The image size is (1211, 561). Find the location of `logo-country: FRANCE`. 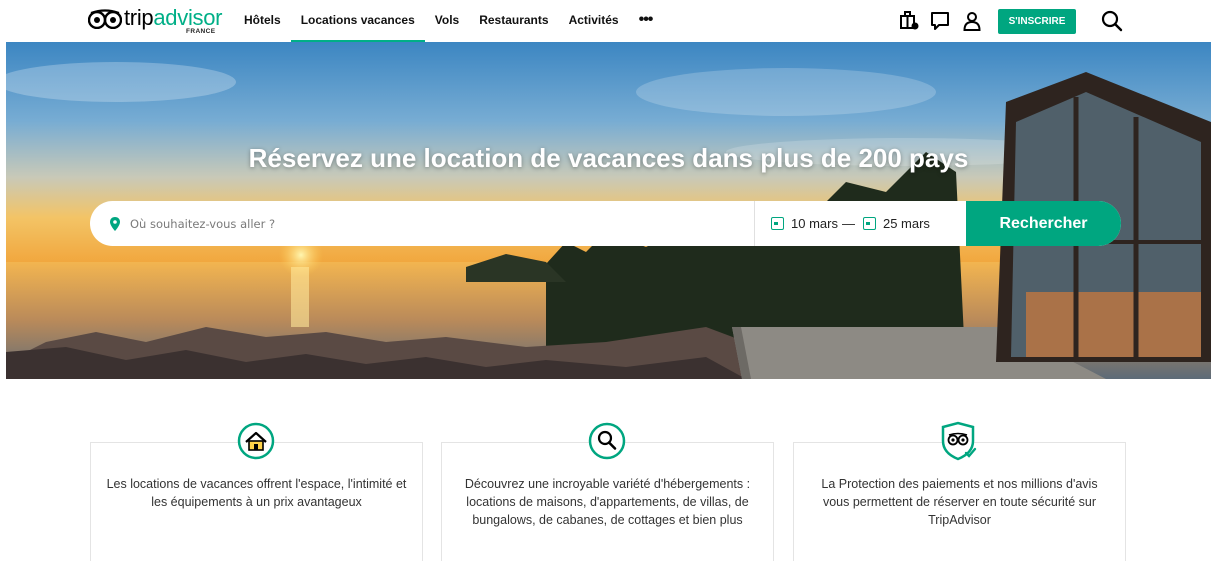

logo-country: FRANCE is located at coordinates (201, 31).